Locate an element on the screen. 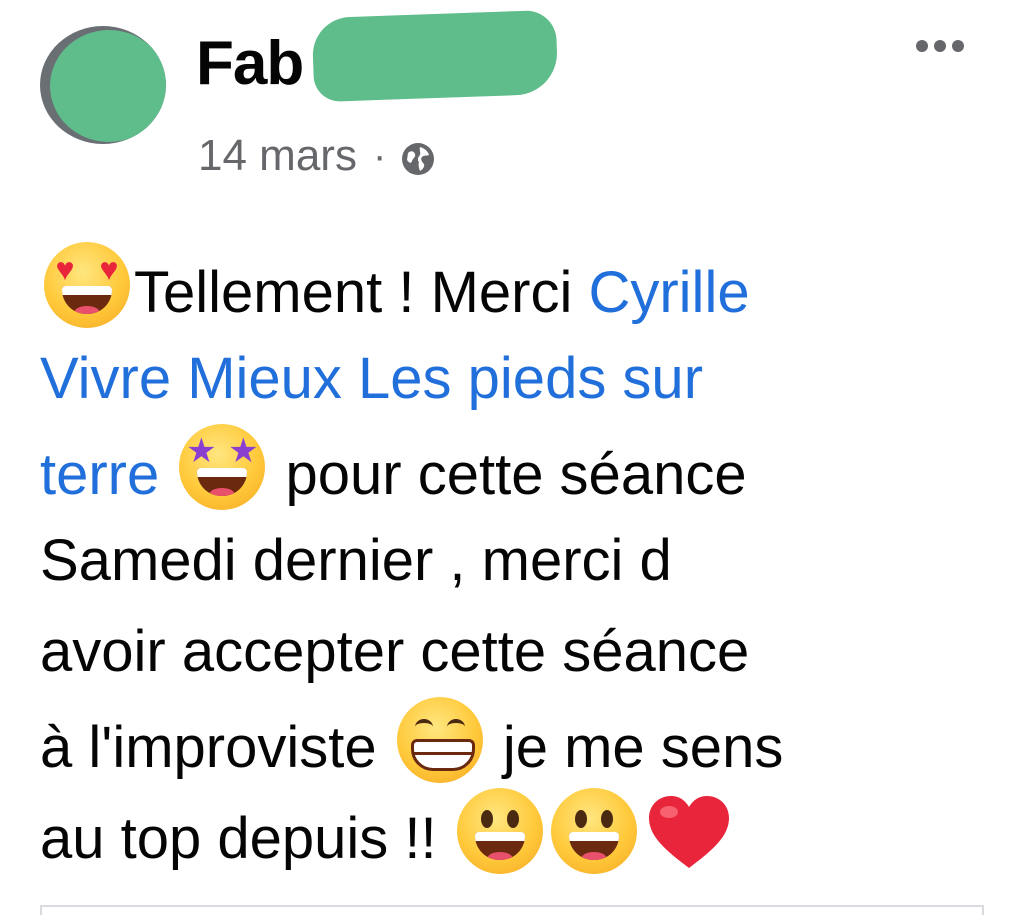 The width and height of the screenshot is (1024, 915). post-text-segment: au top depuis !! is located at coordinates (246, 838).